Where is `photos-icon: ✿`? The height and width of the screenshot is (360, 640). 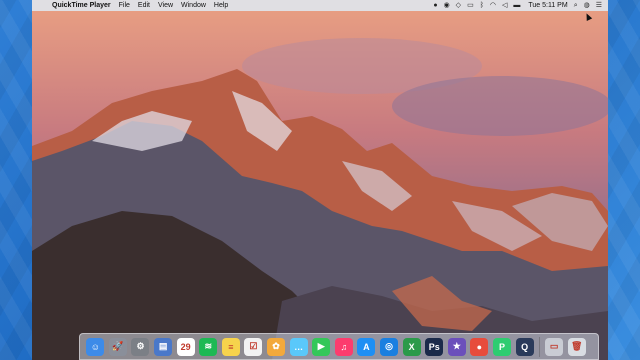
photos-icon: ✿ is located at coordinates (276, 346).